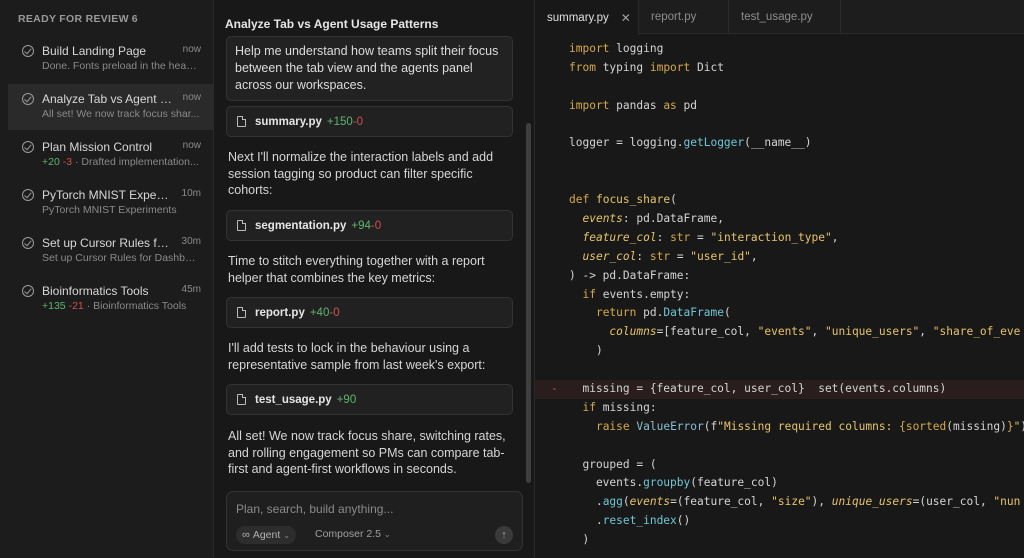 This screenshot has width=1024, height=558. Describe the element at coordinates (777, 17) in the screenshot. I see `tab-label: test_usage.py` at that location.